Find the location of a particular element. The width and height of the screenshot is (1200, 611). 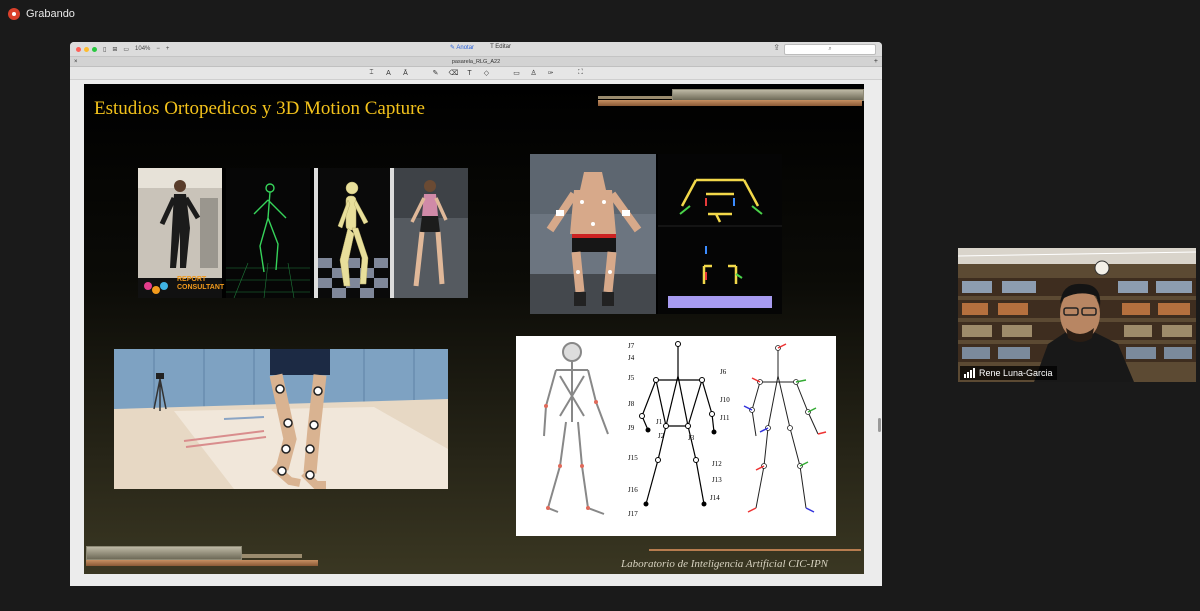

joint-label: J7 is located at coordinates (631, 346).